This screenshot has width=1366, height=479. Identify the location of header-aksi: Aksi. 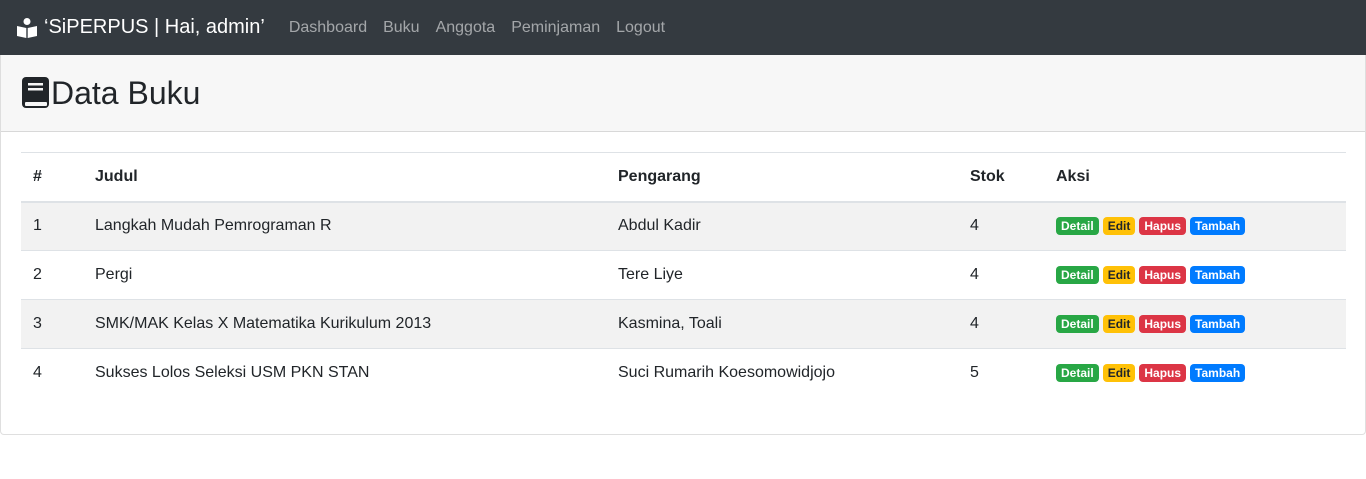
(1195, 177).